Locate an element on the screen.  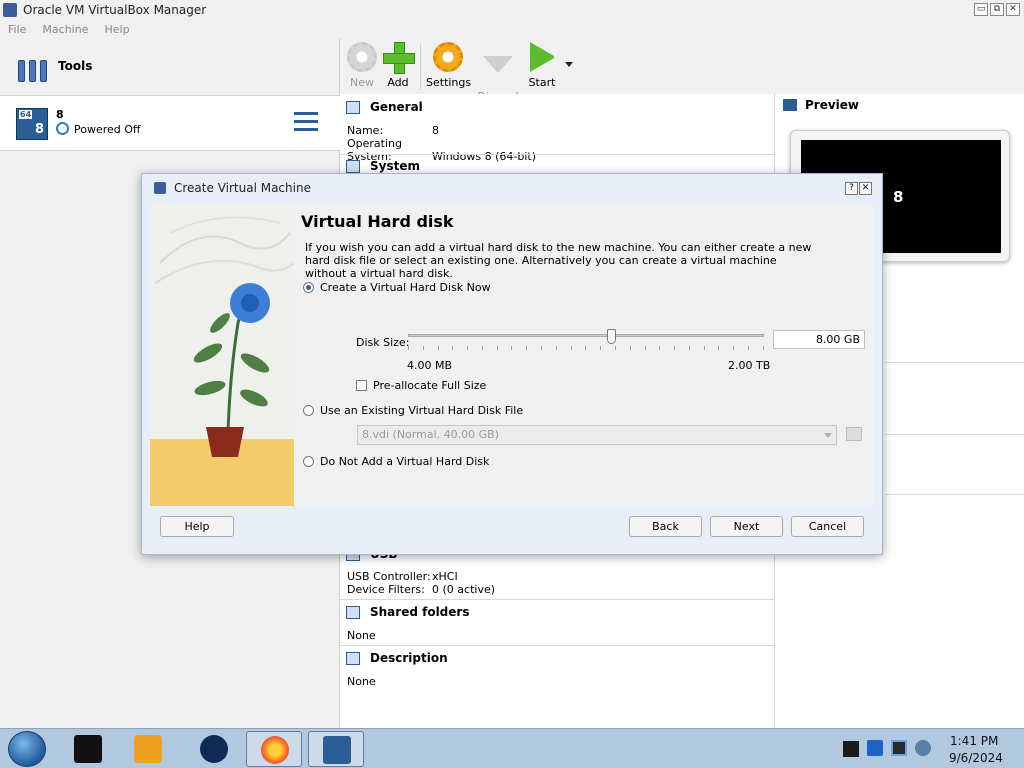
menu-bar: File Machine Help is located at coordinates (65, 29).